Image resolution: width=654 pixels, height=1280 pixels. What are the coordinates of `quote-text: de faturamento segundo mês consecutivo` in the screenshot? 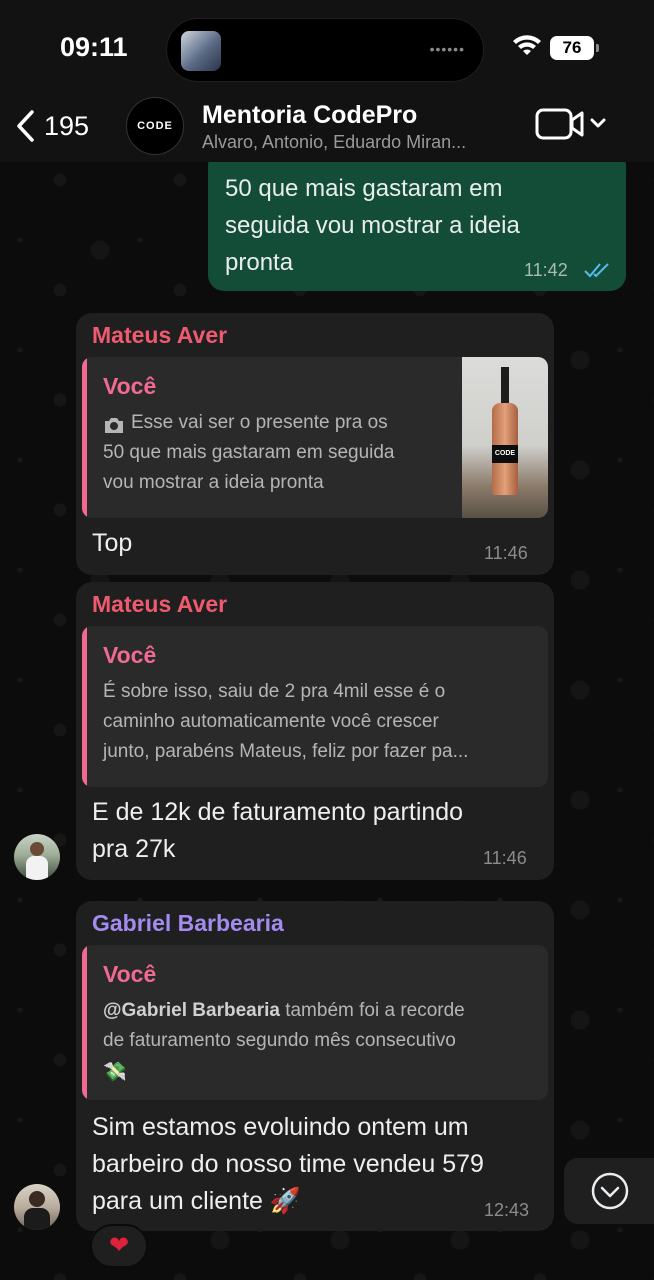 It's located at (279, 1040).